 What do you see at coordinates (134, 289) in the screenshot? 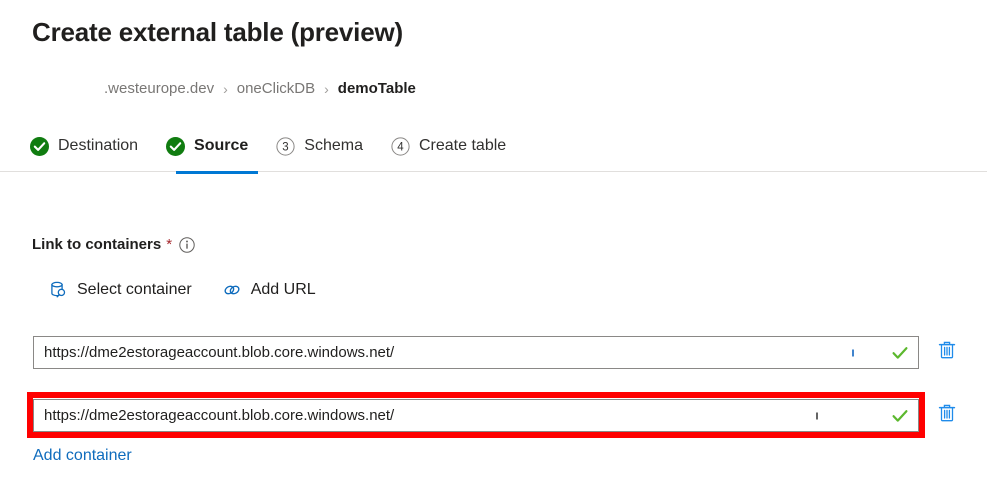
I see `select-container-label: Select container` at bounding box center [134, 289].